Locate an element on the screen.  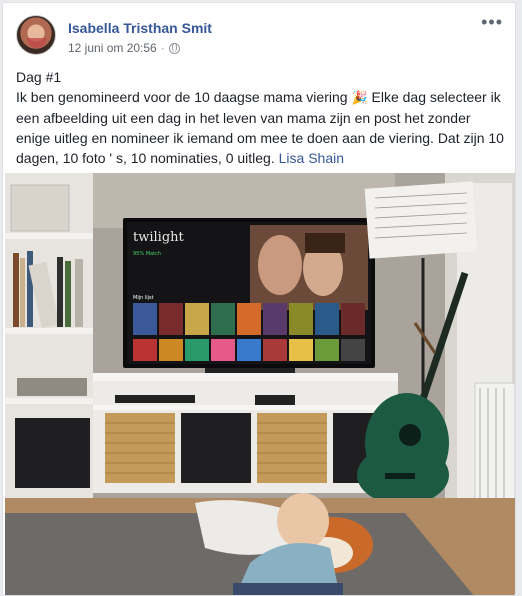
author-name: Isabella Tristhan Smit is located at coordinates (140, 28).